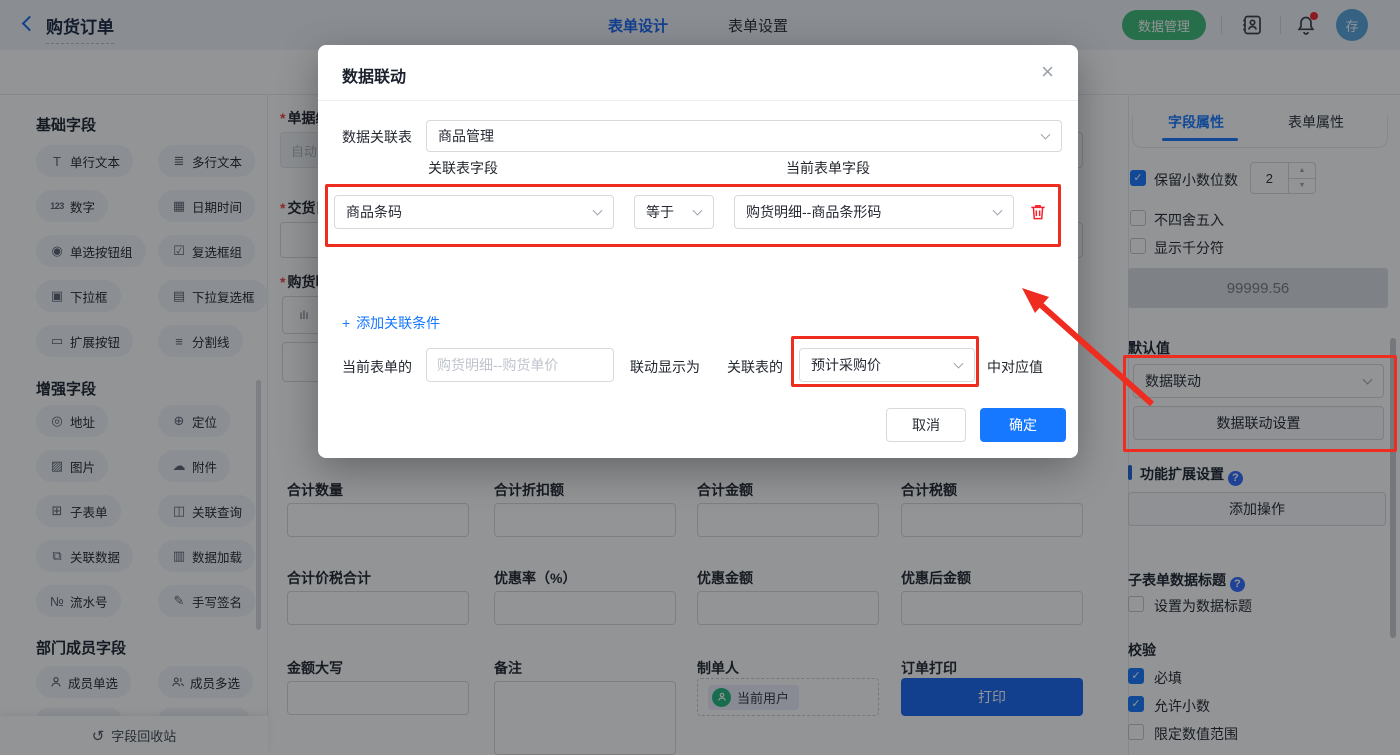 This screenshot has height=755, width=1400. I want to click on chevron-down-icon, so click(1045, 134).